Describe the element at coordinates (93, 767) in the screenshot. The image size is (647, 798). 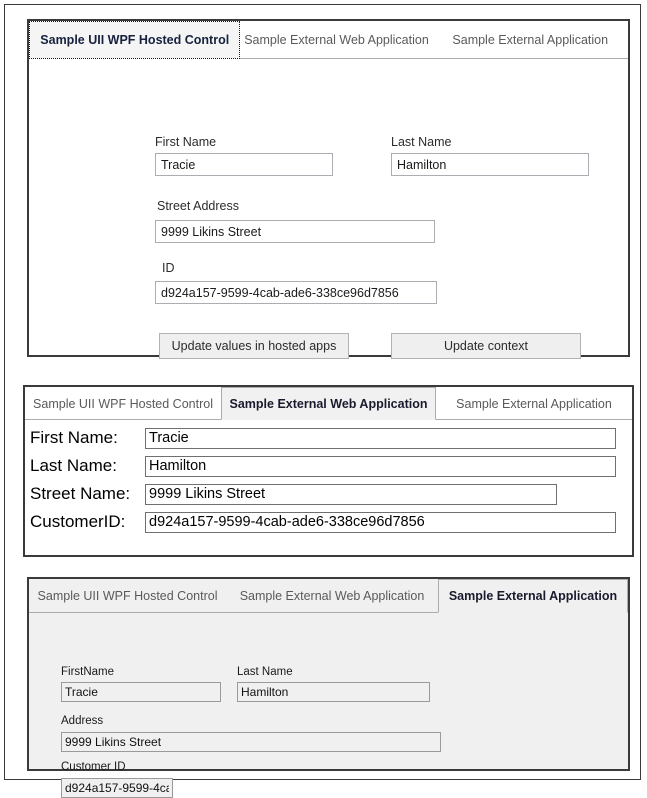
I see `customer-id-label: Customer ID` at that location.